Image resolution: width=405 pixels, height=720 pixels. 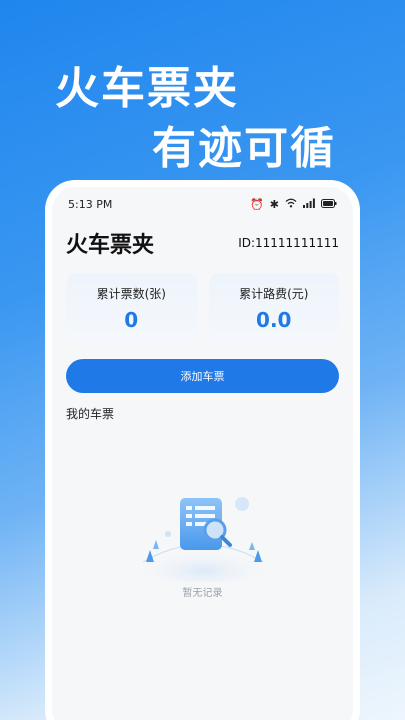 What do you see at coordinates (274, 293) in the screenshot?
I see `stat-label: 累计路费(元)` at bounding box center [274, 293].